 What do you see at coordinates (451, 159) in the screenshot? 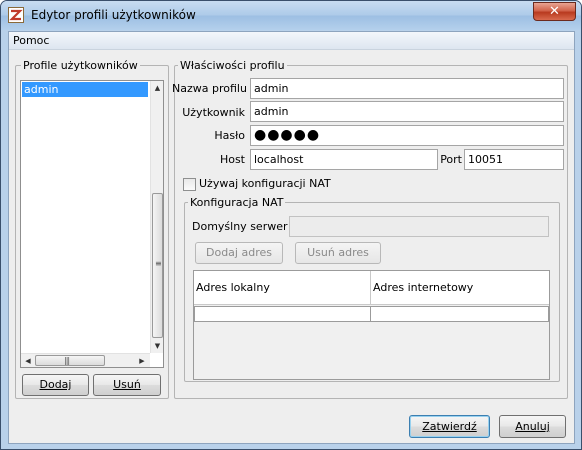
I see `port-label: Port` at bounding box center [451, 159].